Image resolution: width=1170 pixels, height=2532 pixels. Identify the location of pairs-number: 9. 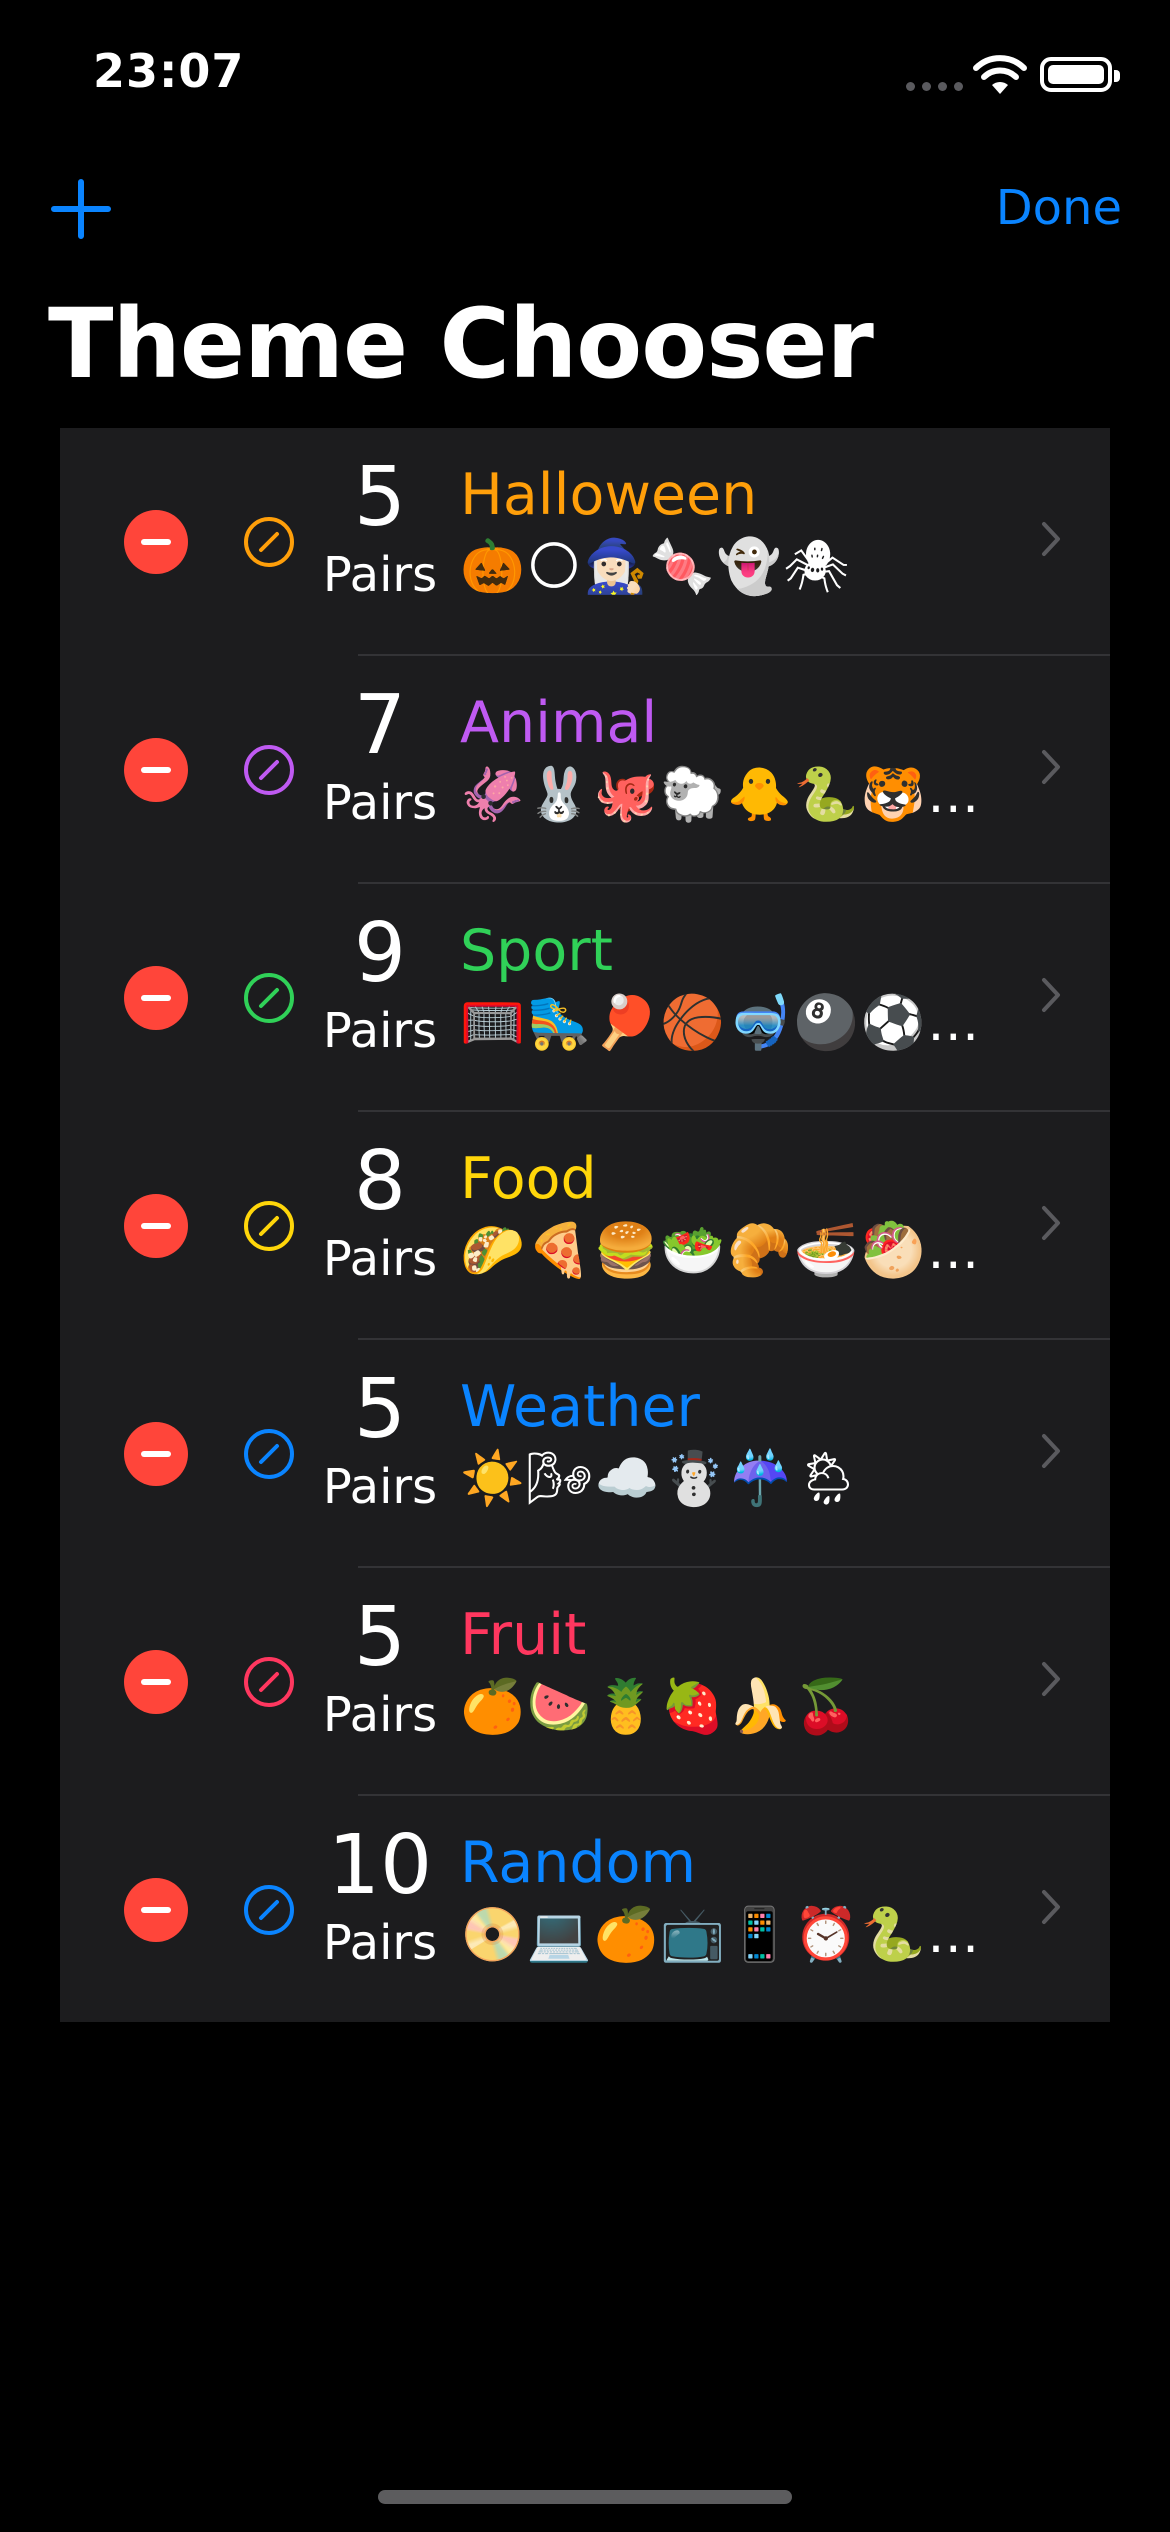
(380, 953).